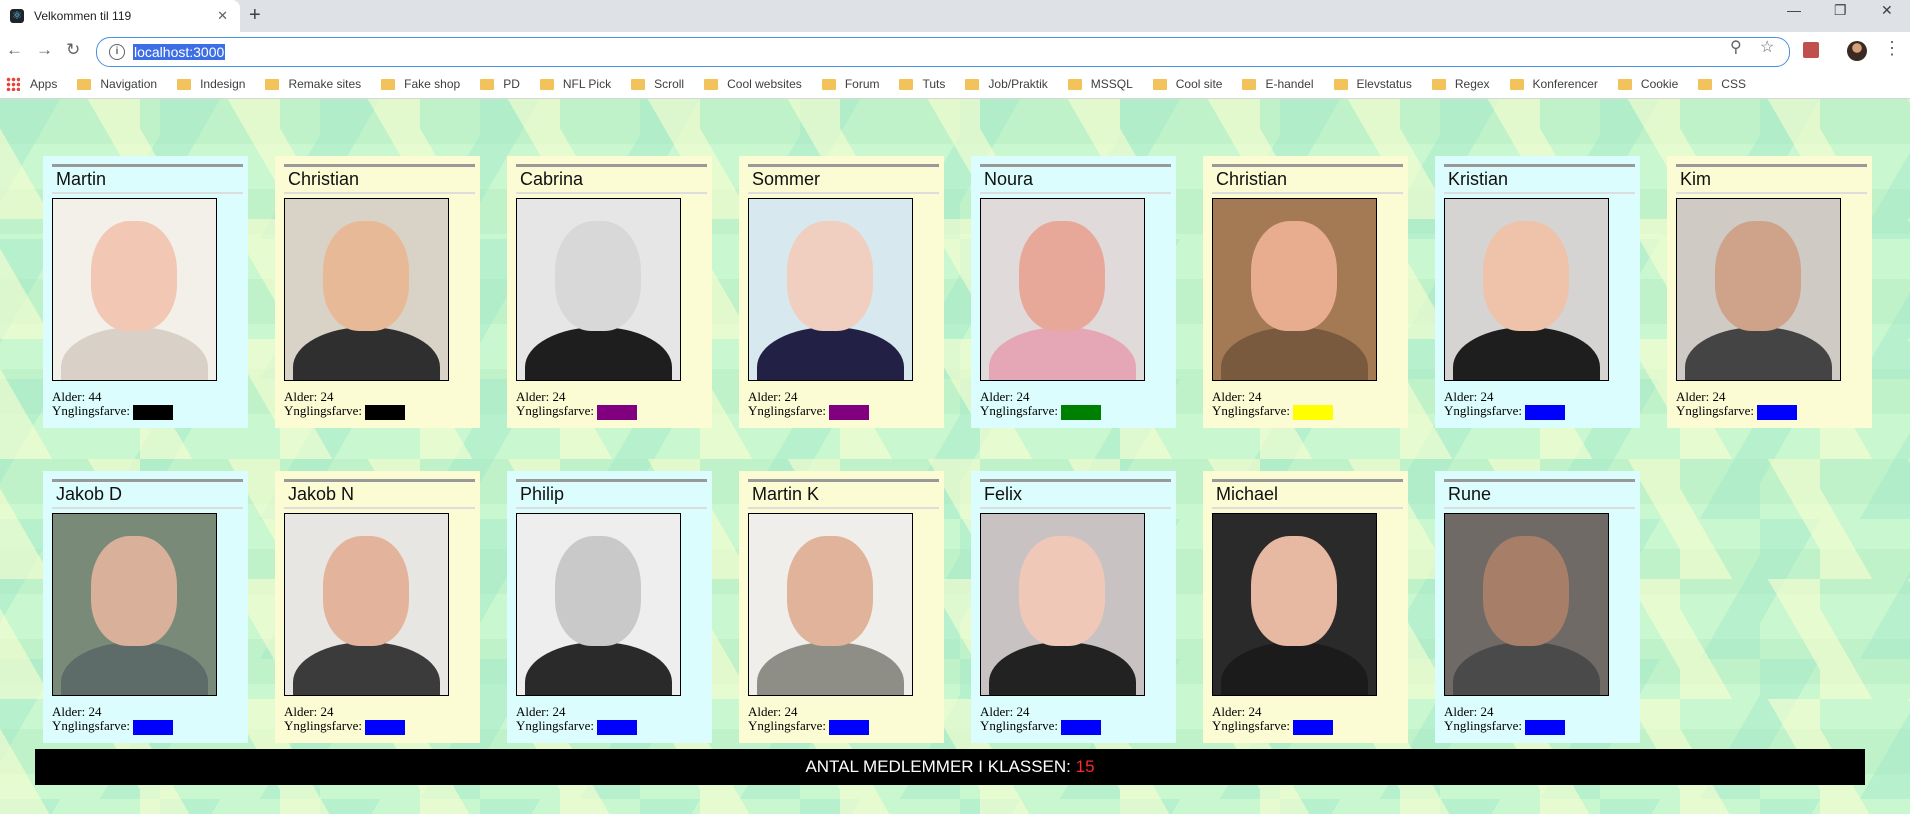 The width and height of the screenshot is (1910, 814). What do you see at coordinates (1647, 84) in the screenshot?
I see `bookmark-item: Cookie` at bounding box center [1647, 84].